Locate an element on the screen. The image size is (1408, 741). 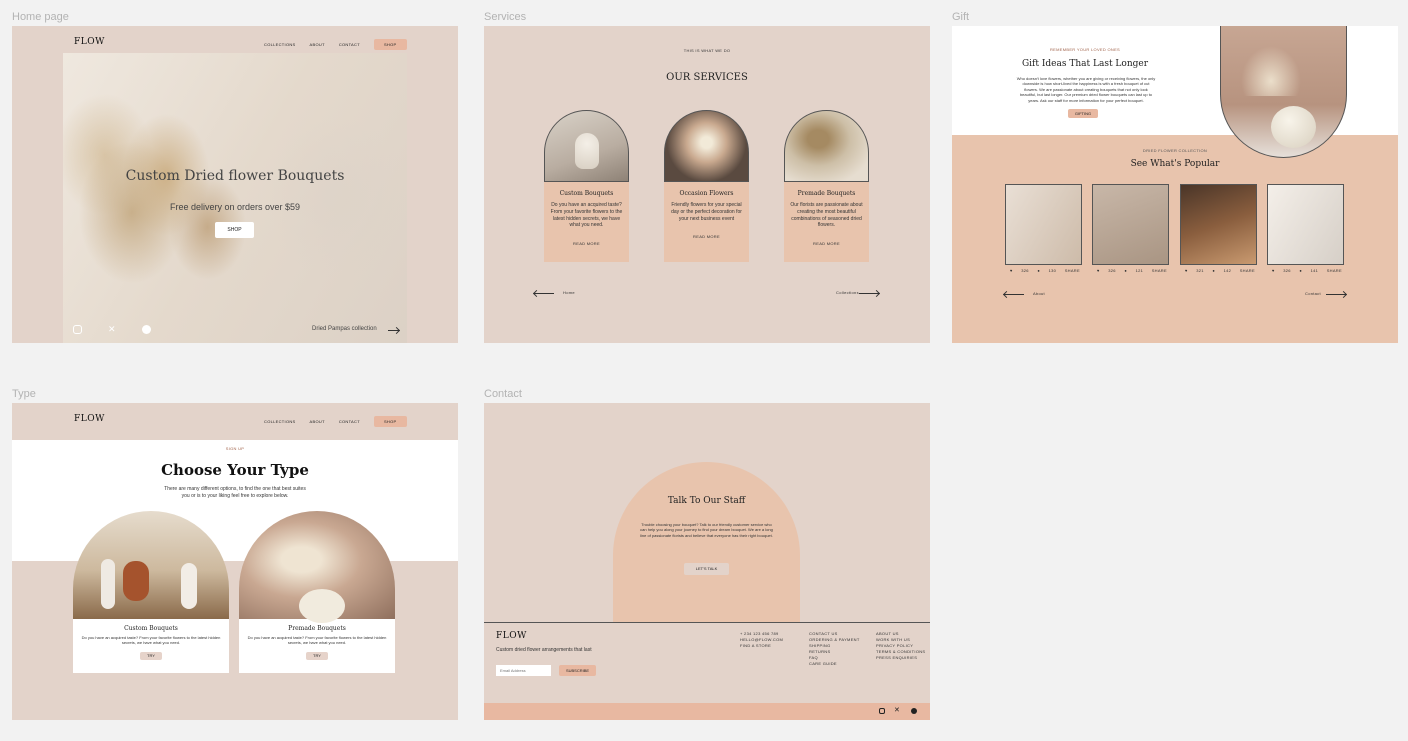
footer-store-link: FIND A STORE is located at coordinates (761, 645).